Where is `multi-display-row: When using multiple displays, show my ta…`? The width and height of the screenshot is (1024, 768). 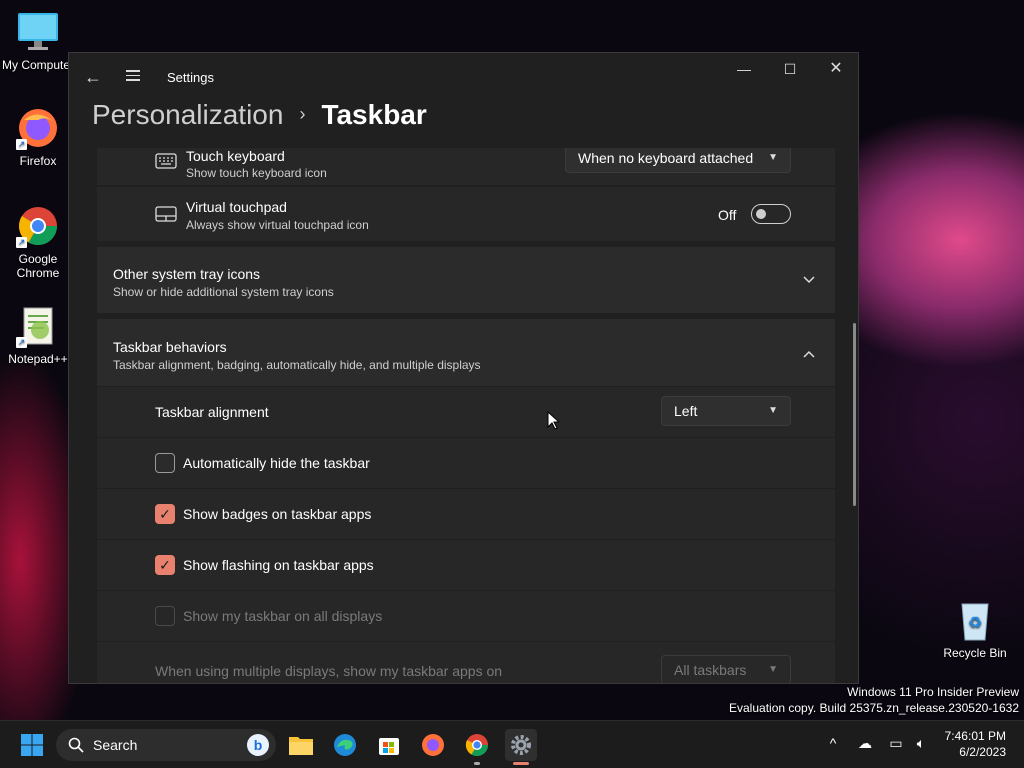 multi-display-row: When using multiple displays, show my ta… is located at coordinates (466, 662).